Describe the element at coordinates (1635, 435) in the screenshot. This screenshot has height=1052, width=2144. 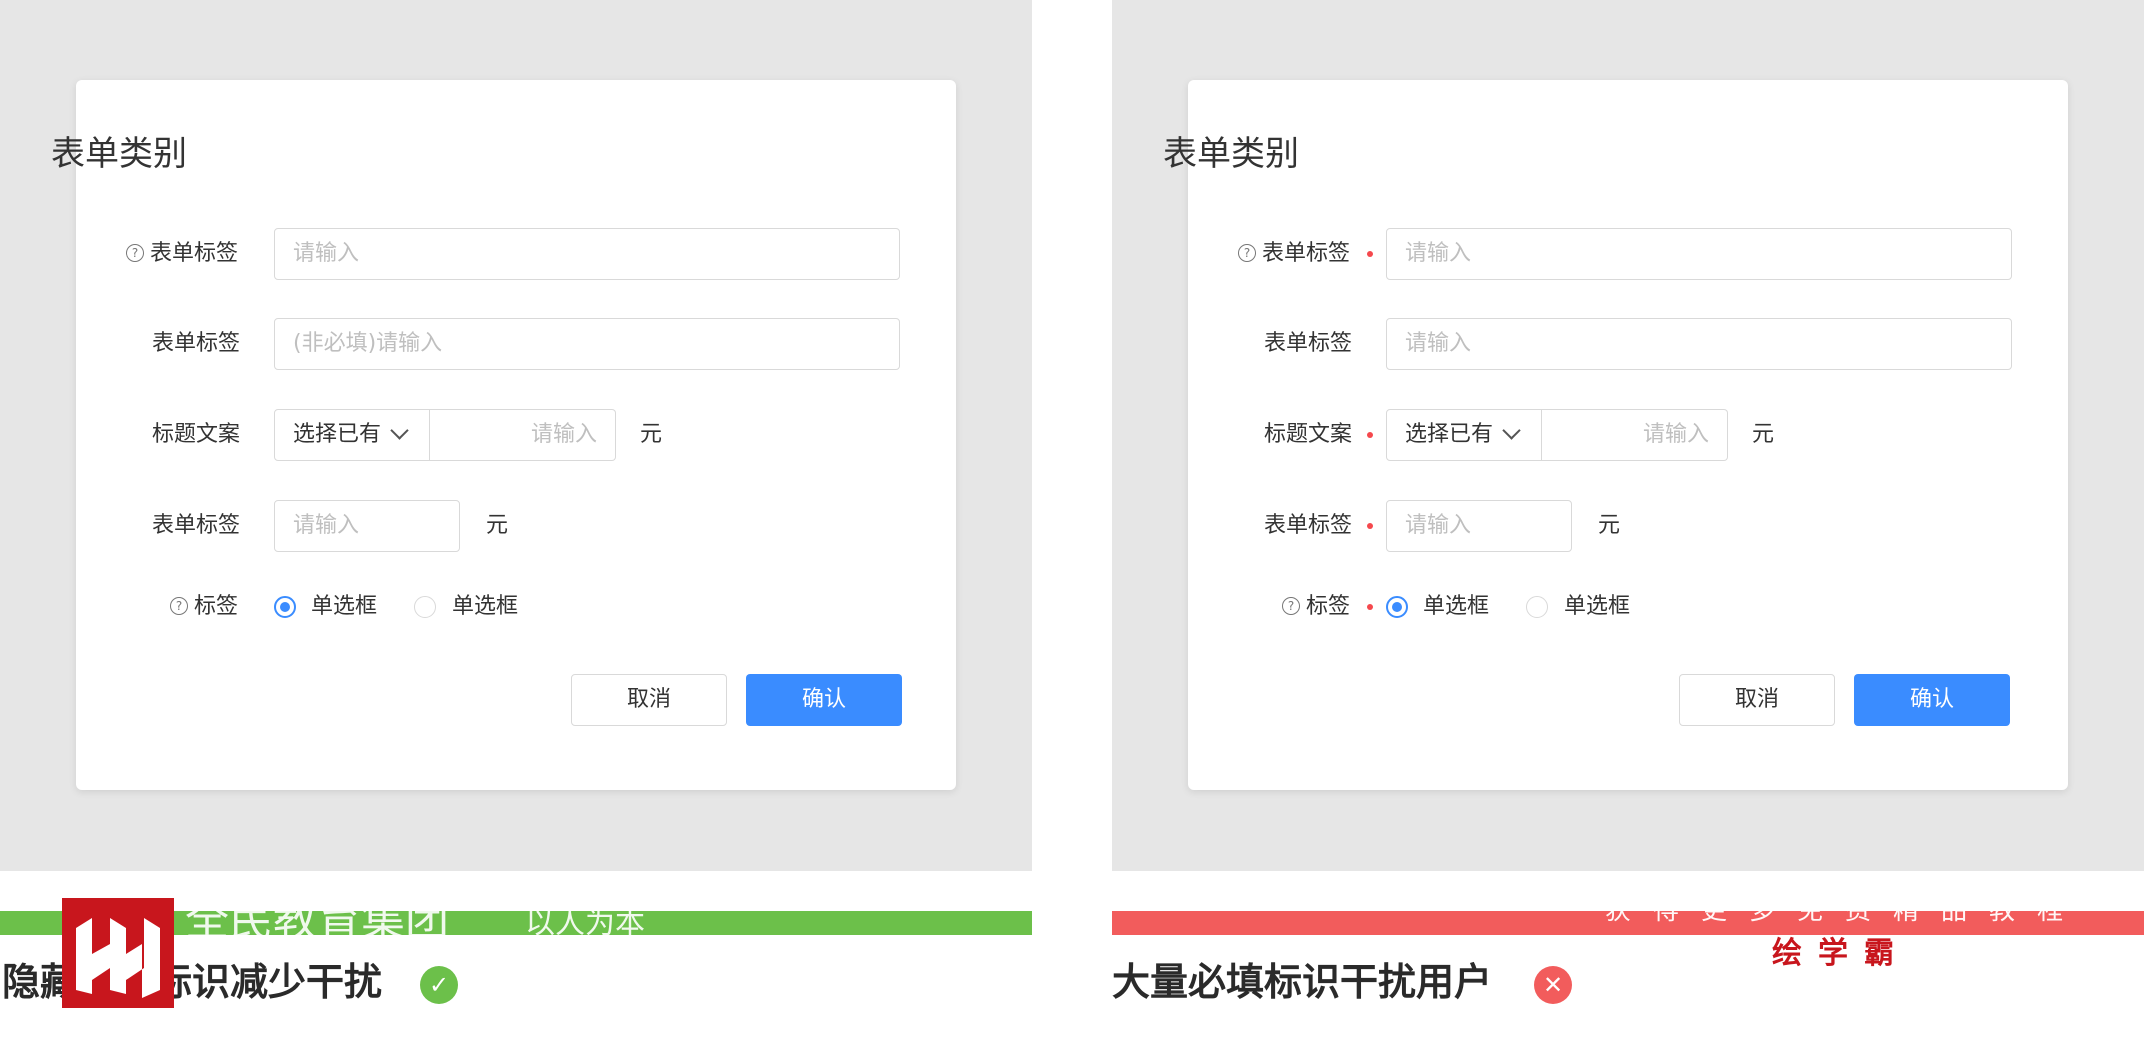
I see `right-row3-input: 请输入` at that location.